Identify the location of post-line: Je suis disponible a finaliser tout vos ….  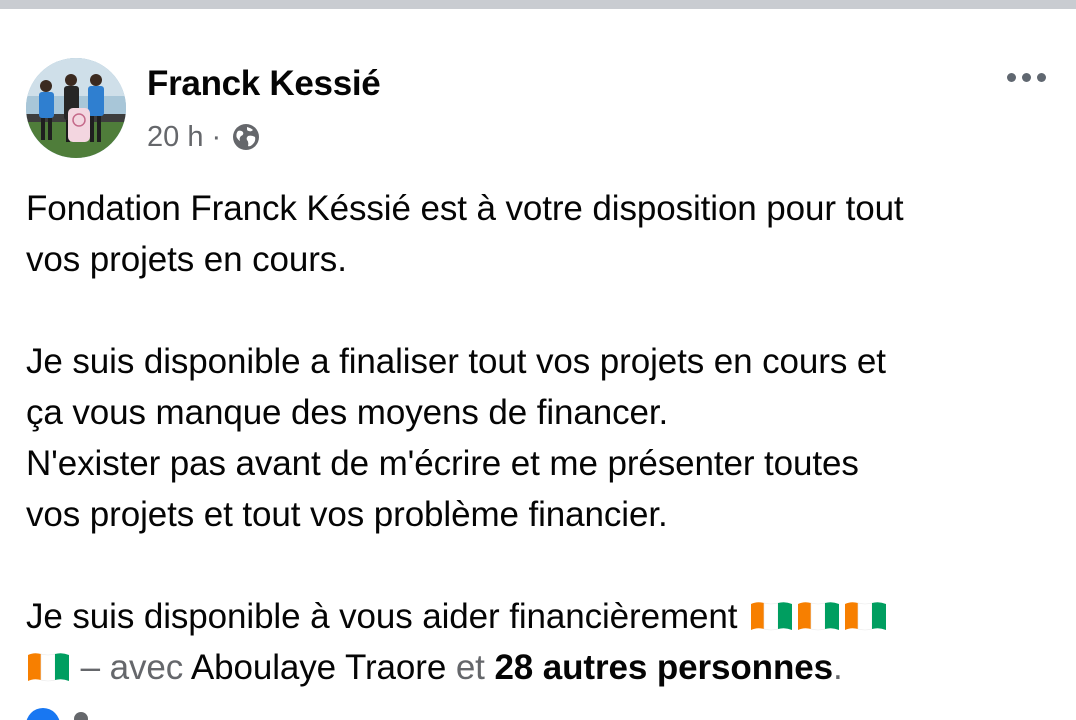
(456, 361).